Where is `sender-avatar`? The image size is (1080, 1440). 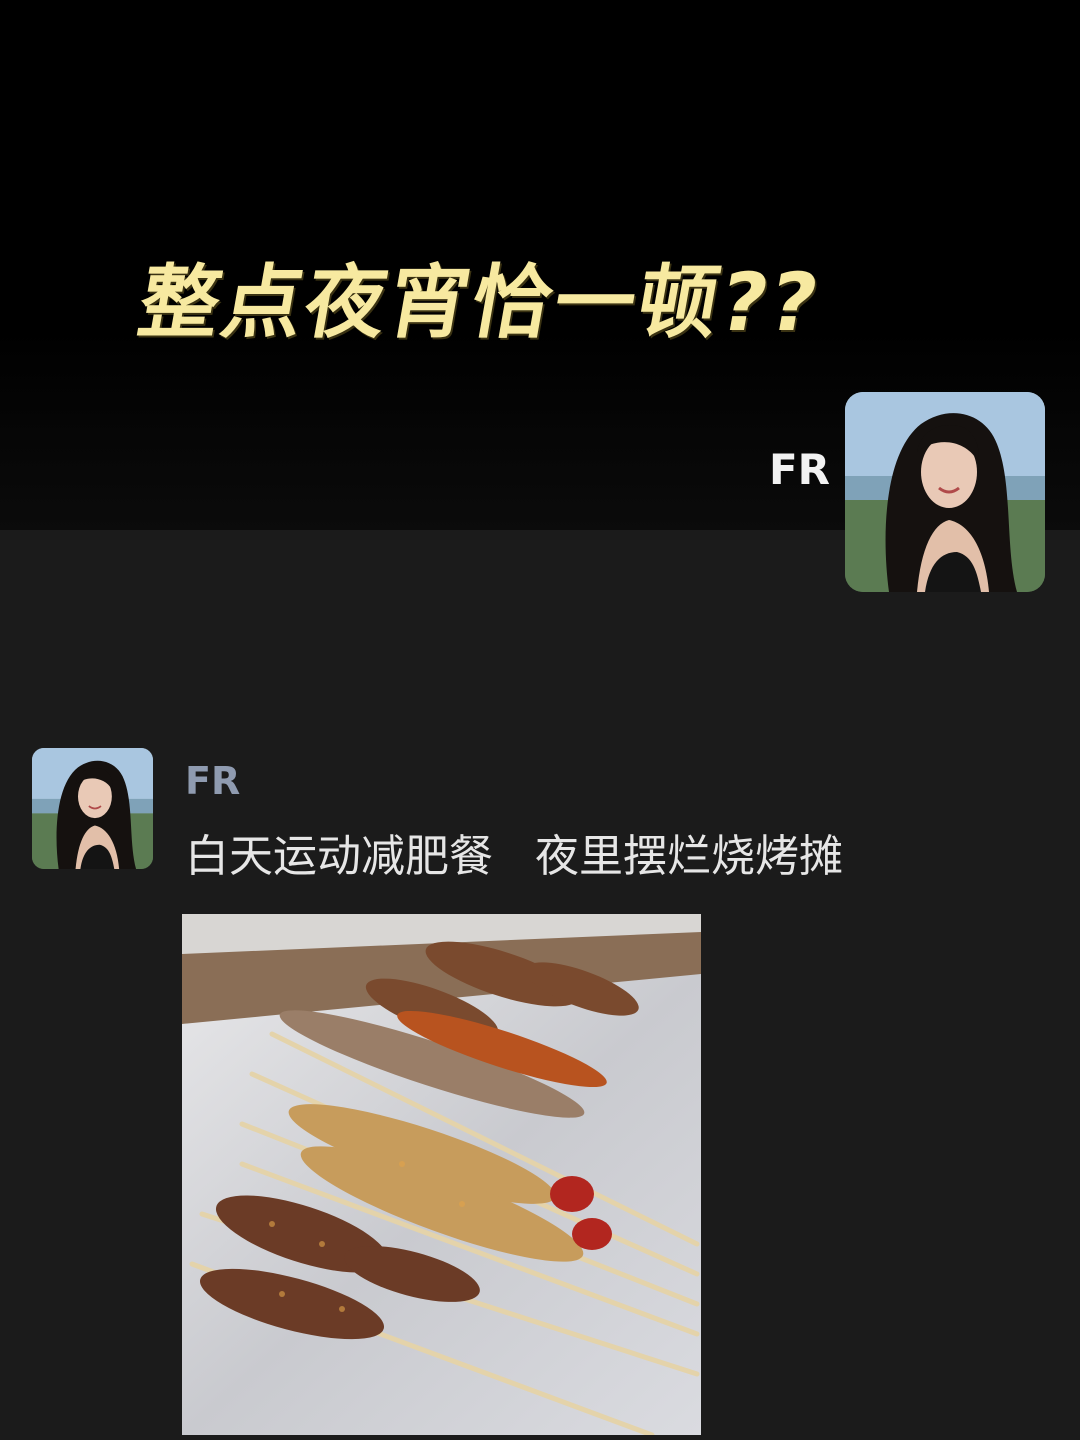 sender-avatar is located at coordinates (92, 808).